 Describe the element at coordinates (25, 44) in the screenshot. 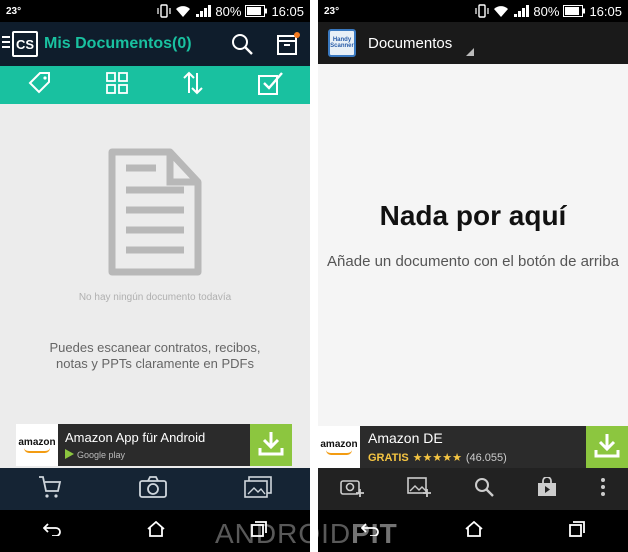

I see `app-logo: CS` at that location.